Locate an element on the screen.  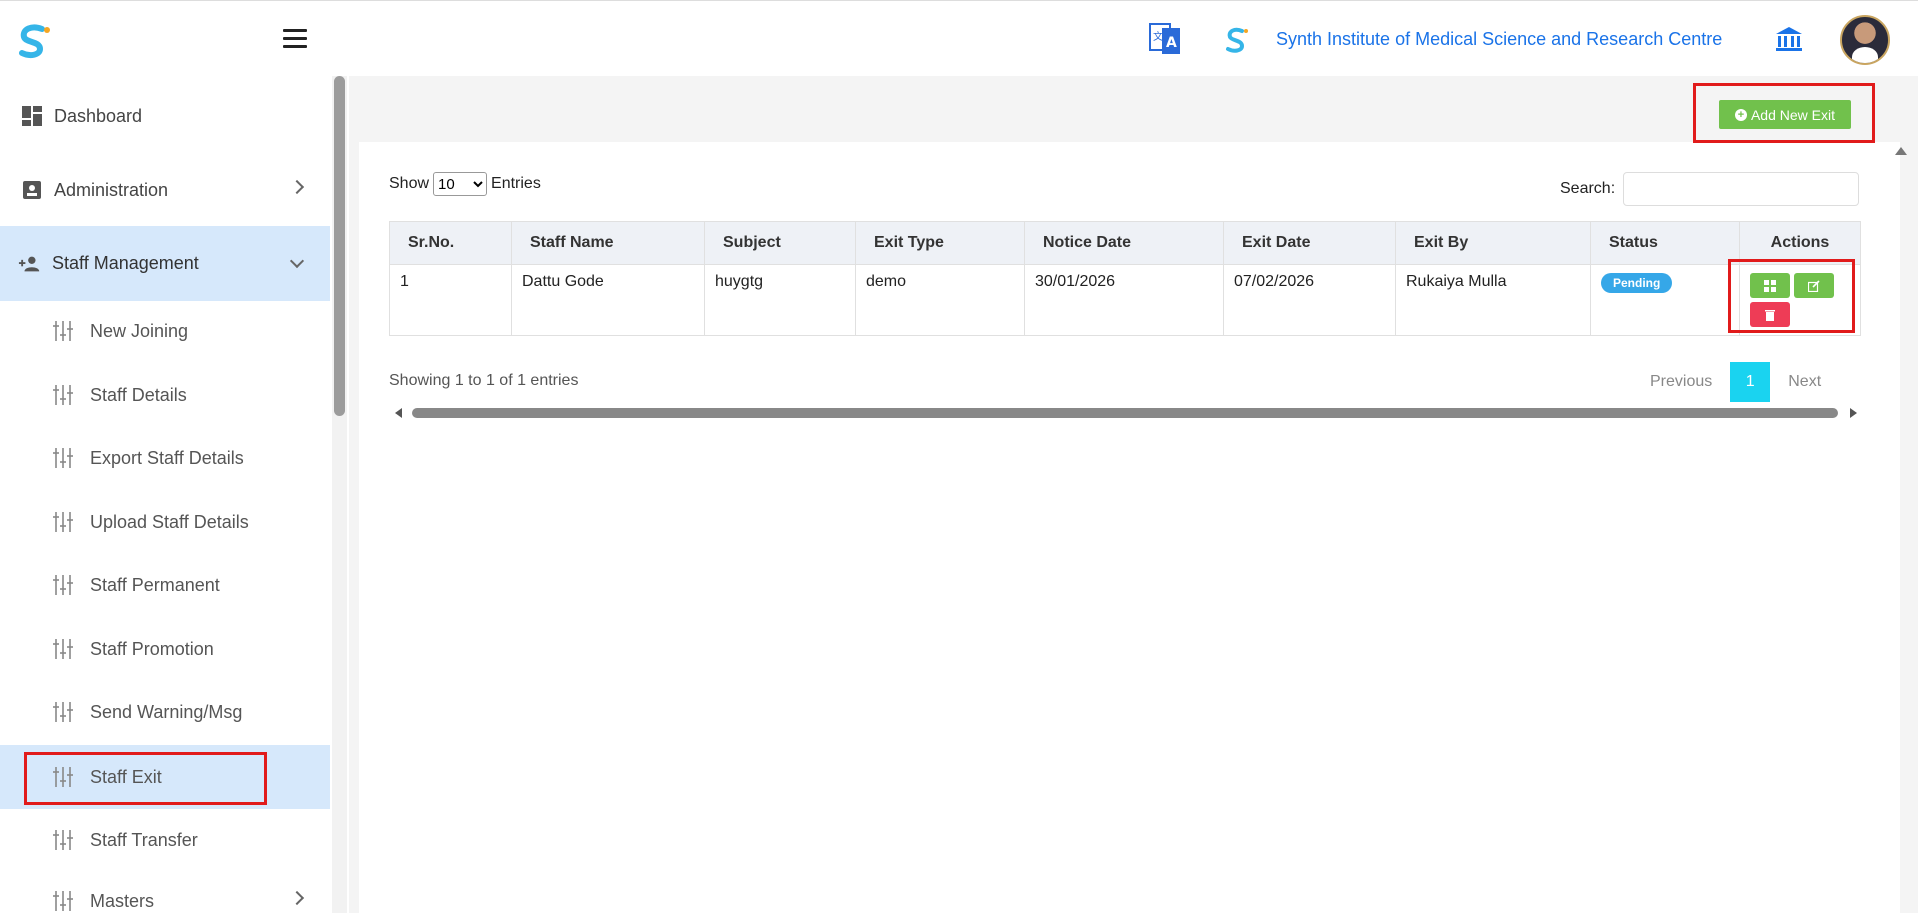
sidebar-subitem-label: Staff Permanent is located at coordinates (155, 584).